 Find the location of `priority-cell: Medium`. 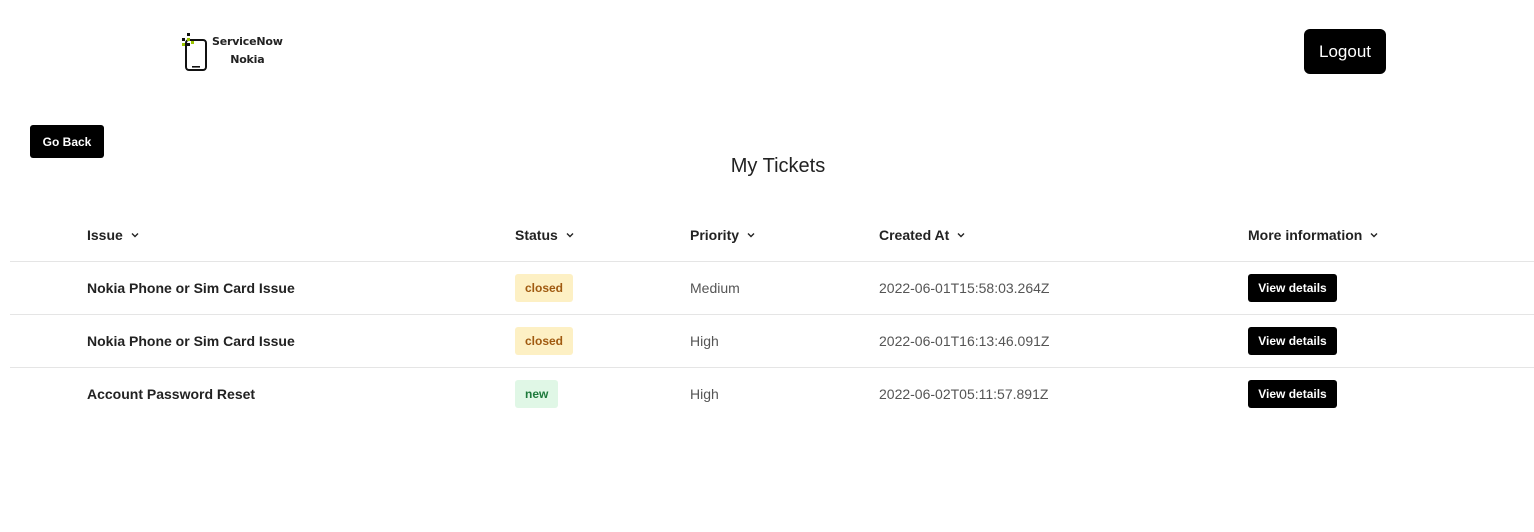

priority-cell: Medium is located at coordinates (715, 288).